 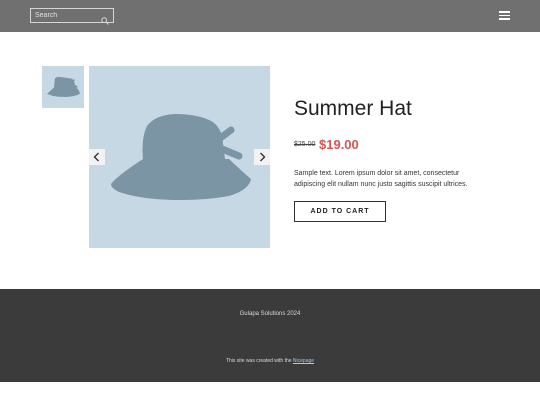 I want to click on copyright-text: Gulapa Solutions 2024, so click(x=270, y=314).